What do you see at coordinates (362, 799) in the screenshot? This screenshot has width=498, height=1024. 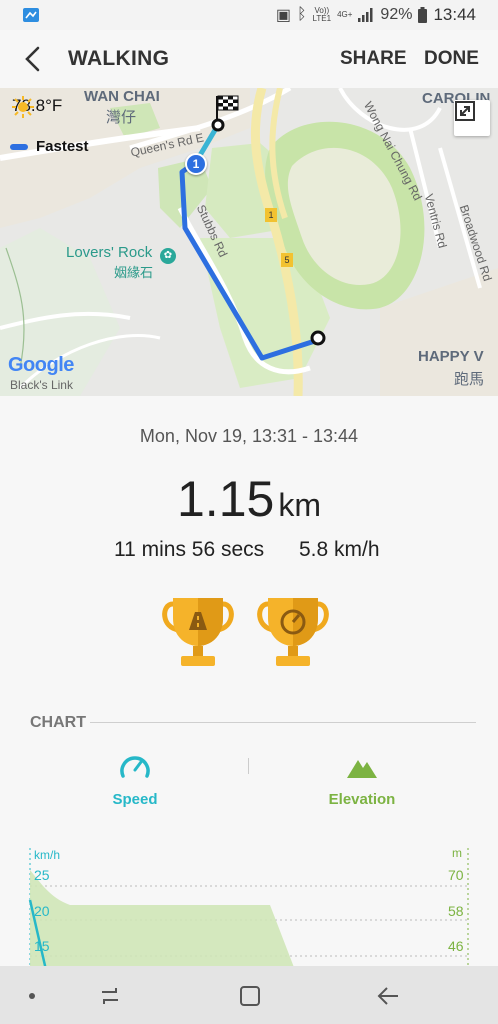 I see `tab-elevation-label: Elevation` at bounding box center [362, 799].